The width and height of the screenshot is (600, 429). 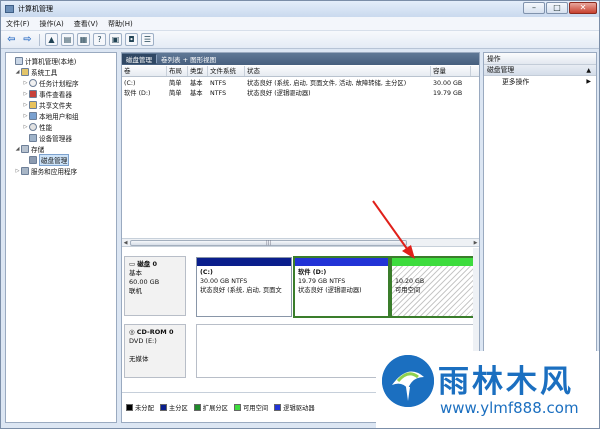 What do you see at coordinates (434, 262) in the screenshot?
I see `free-space-bar` at bounding box center [434, 262].